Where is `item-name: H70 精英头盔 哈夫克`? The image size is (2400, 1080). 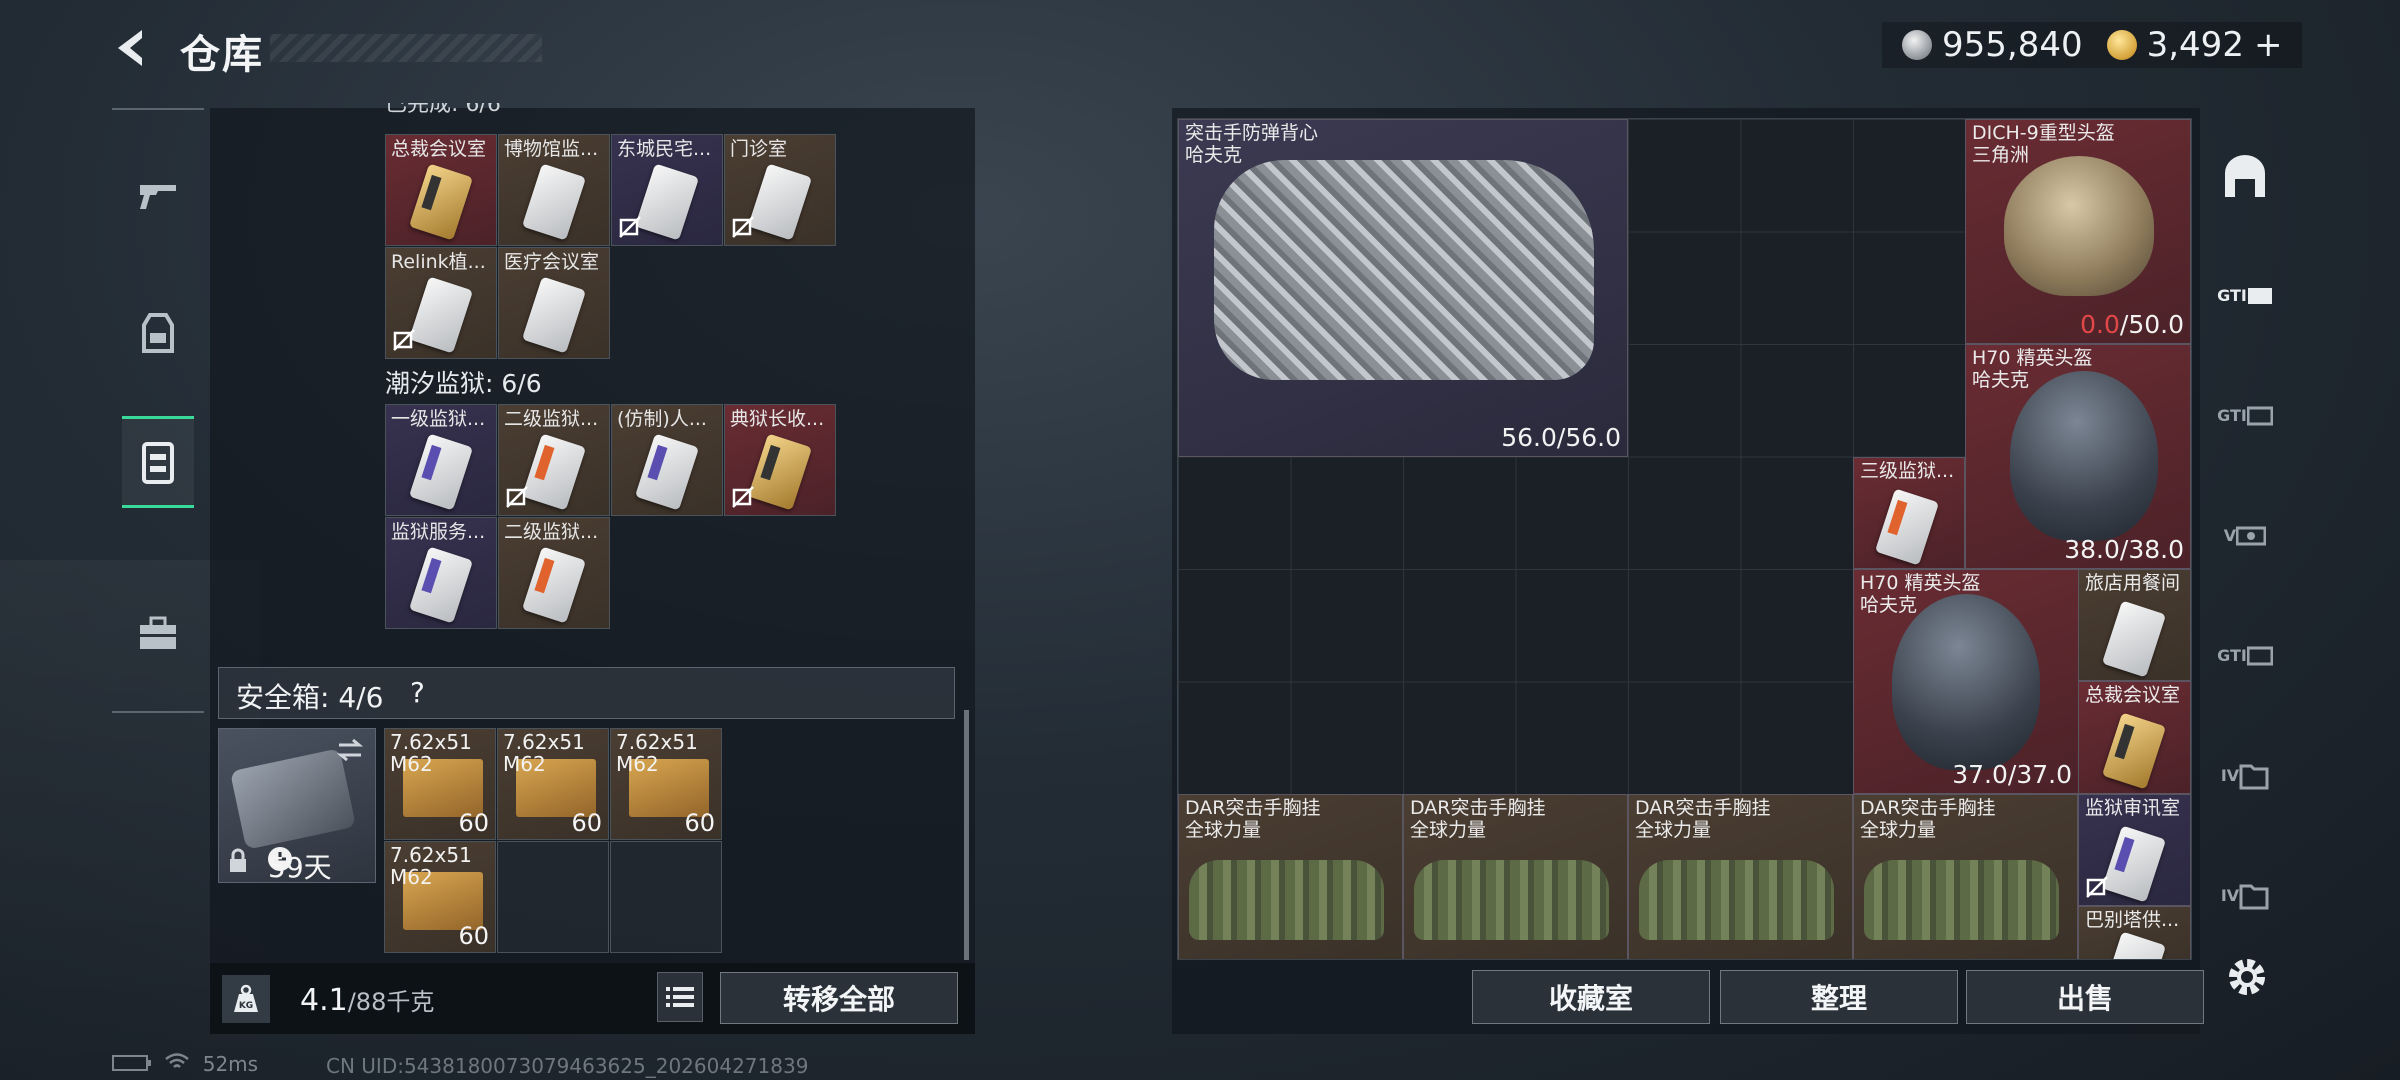
item-name: H70 精英头盔 哈夫克 is located at coordinates (2032, 369).